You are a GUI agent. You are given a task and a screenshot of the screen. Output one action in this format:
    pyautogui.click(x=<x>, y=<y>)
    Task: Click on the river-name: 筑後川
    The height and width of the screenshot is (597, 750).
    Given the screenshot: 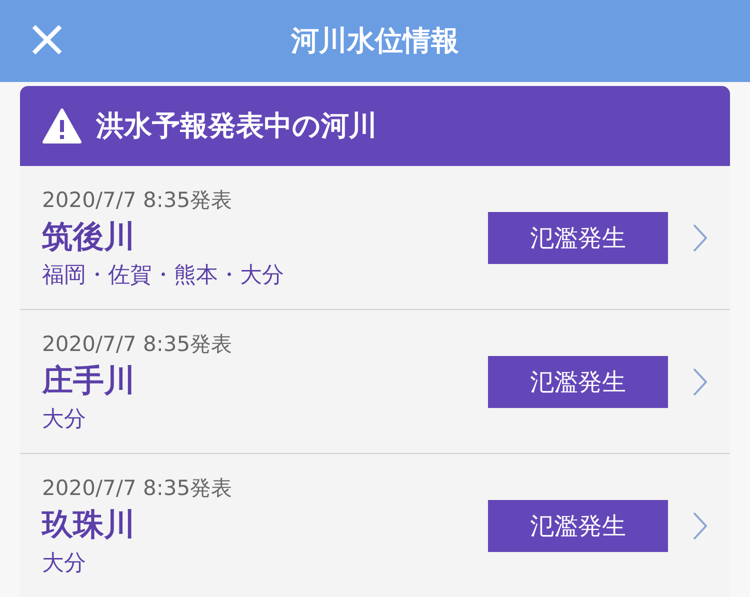 What is the action you would take?
    pyautogui.click(x=89, y=237)
    